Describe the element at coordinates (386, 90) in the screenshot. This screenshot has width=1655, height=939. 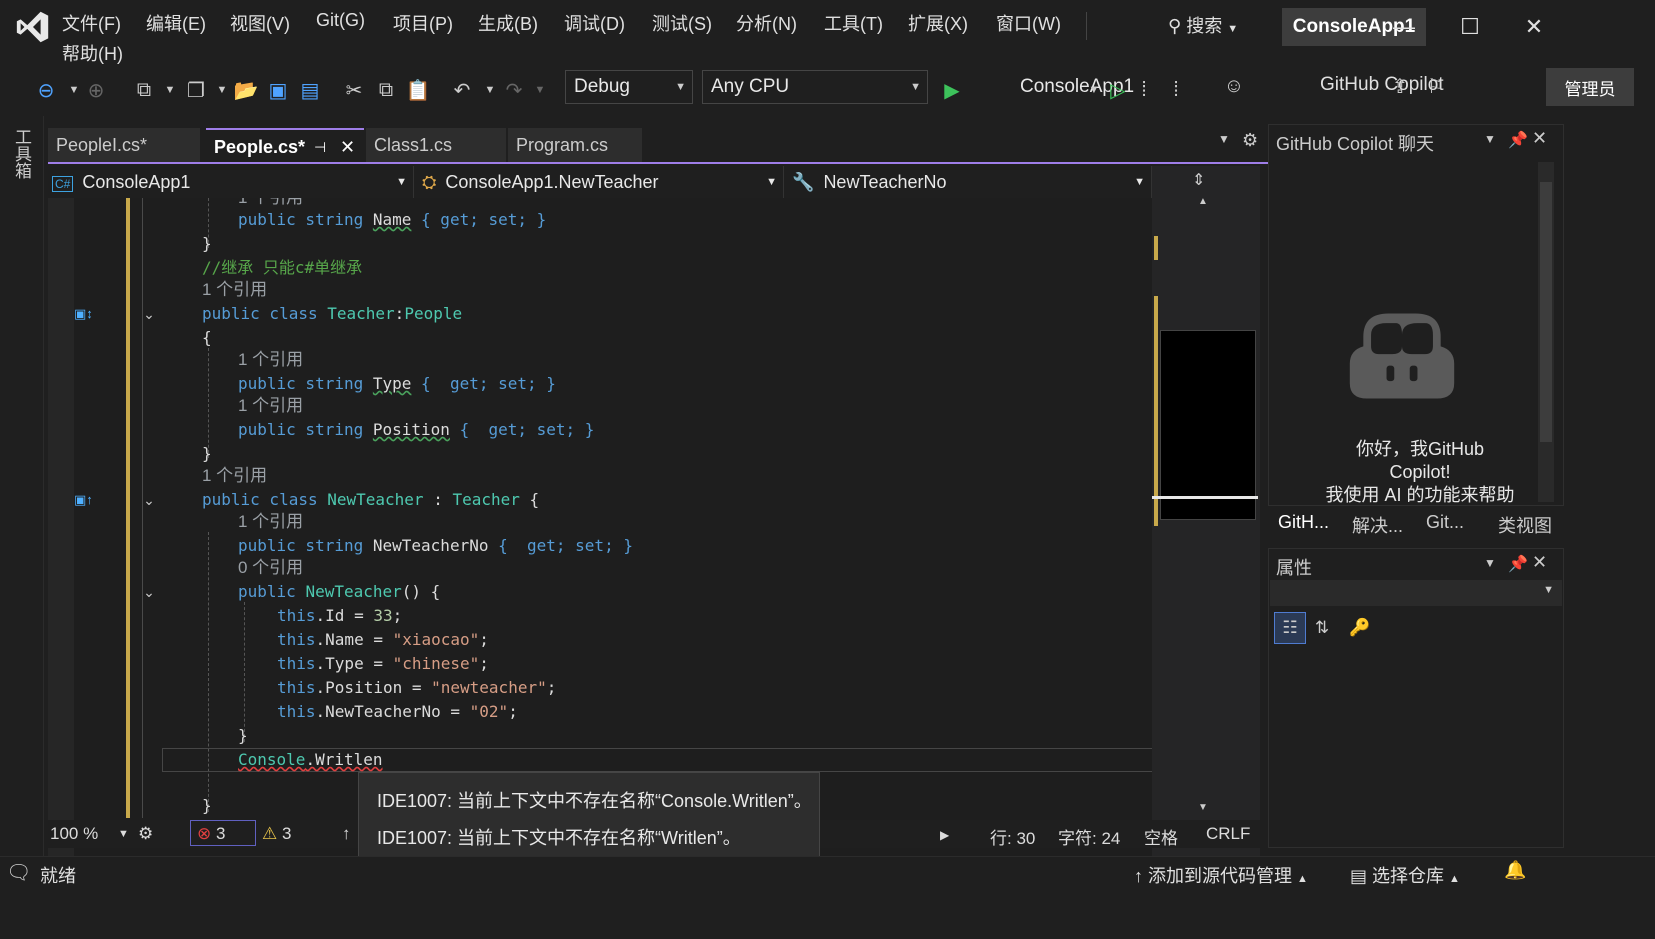
I see `copy-icon: ⧉` at that location.